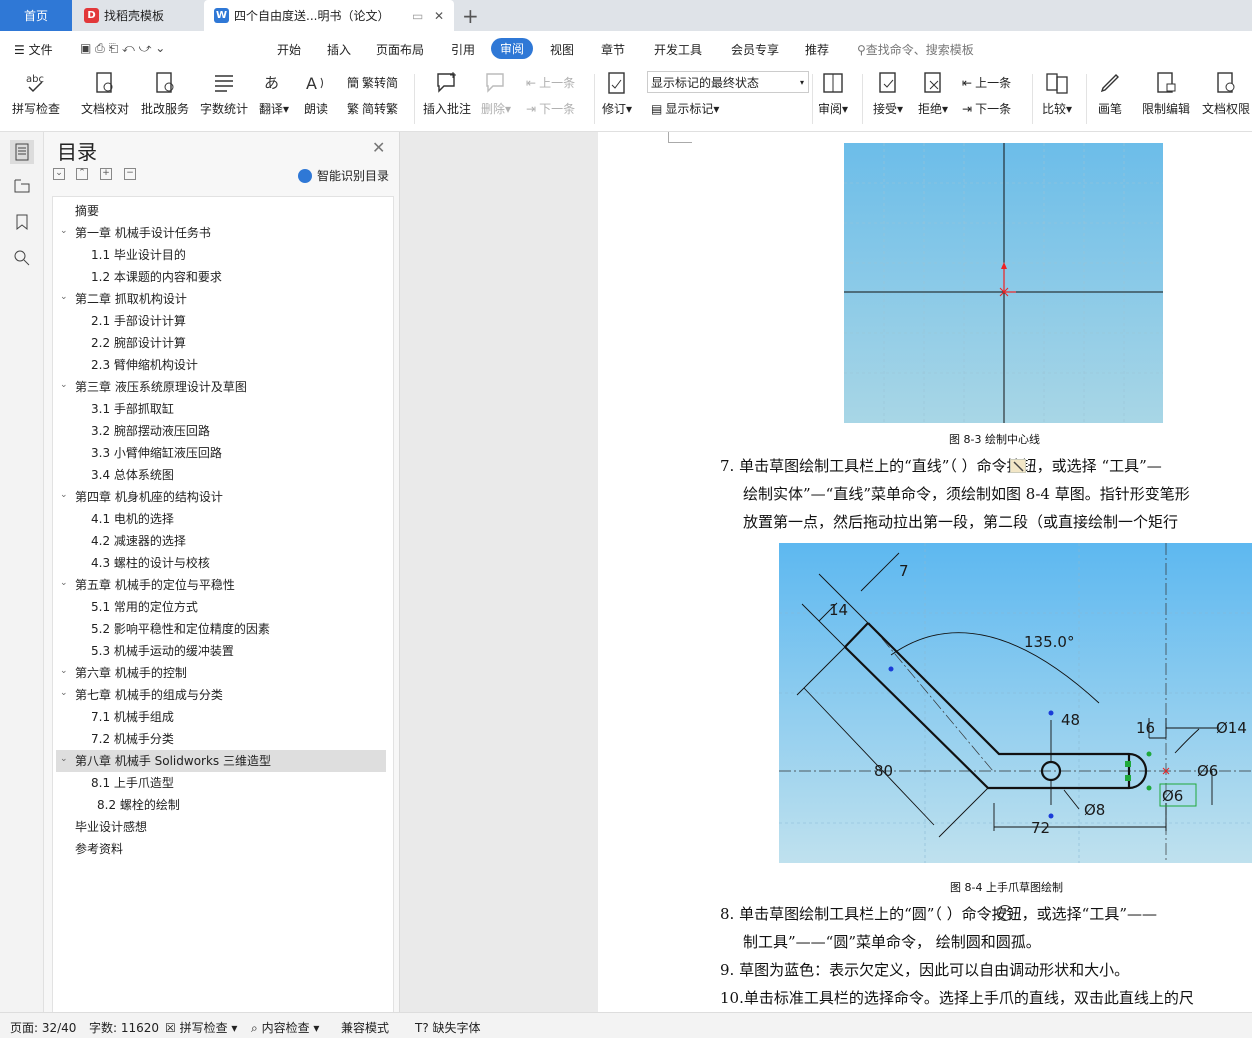  I want to click on lock-icon, so click(1166, 82).